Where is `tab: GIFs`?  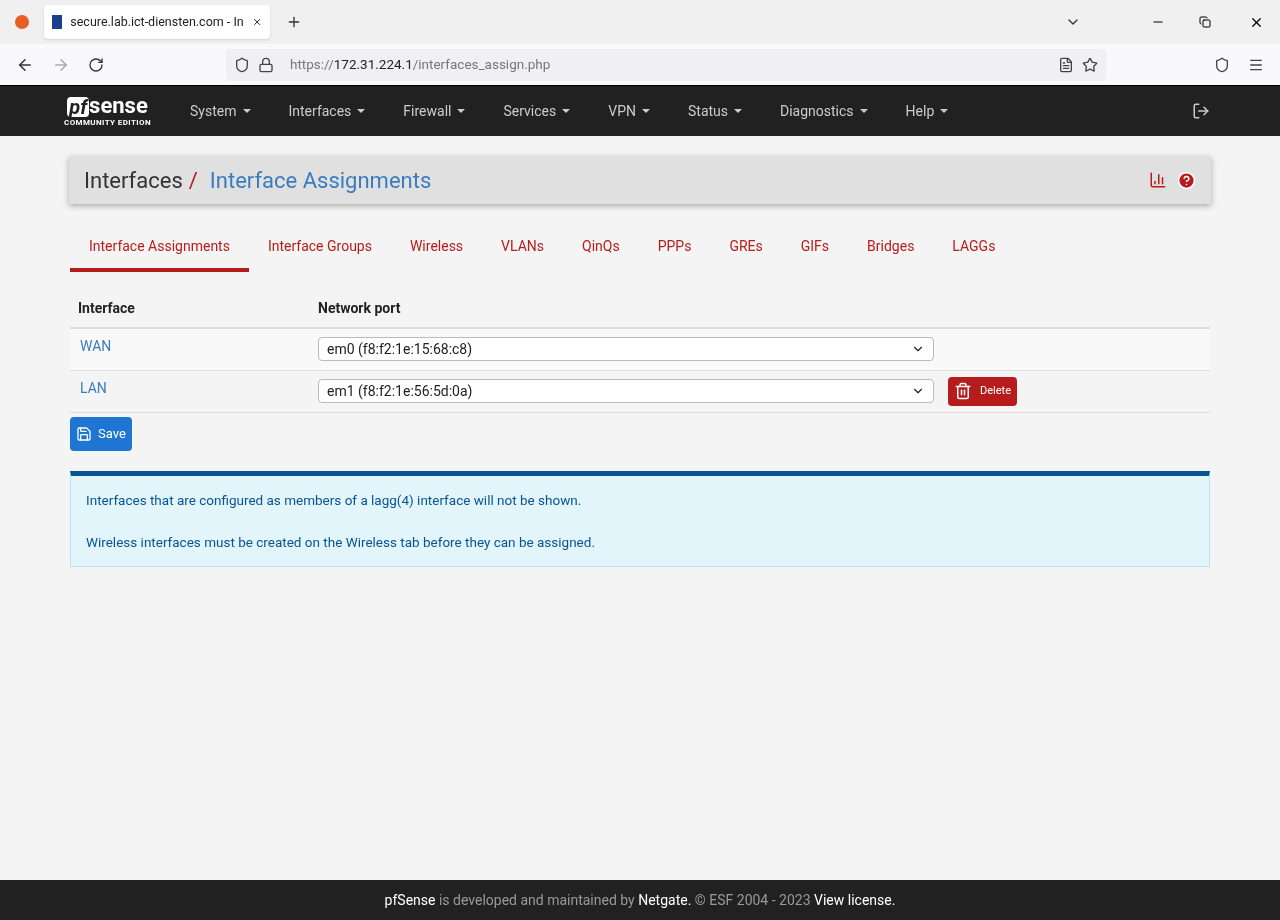 tab: GIFs is located at coordinates (815, 248).